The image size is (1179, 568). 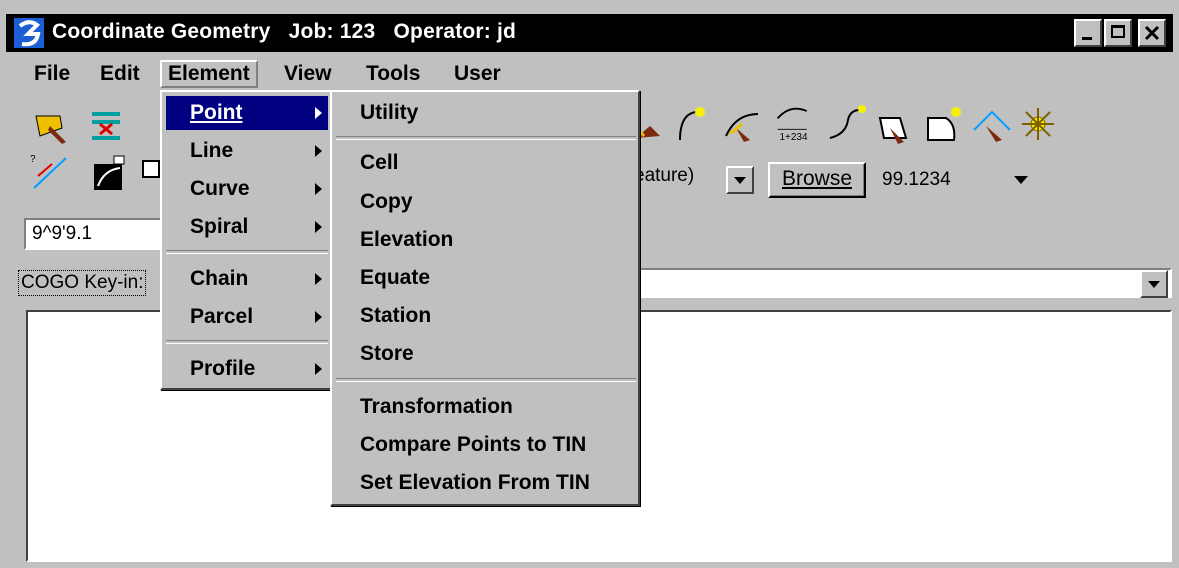 What do you see at coordinates (108, 126) in the screenshot?
I see `list-icon` at bounding box center [108, 126].